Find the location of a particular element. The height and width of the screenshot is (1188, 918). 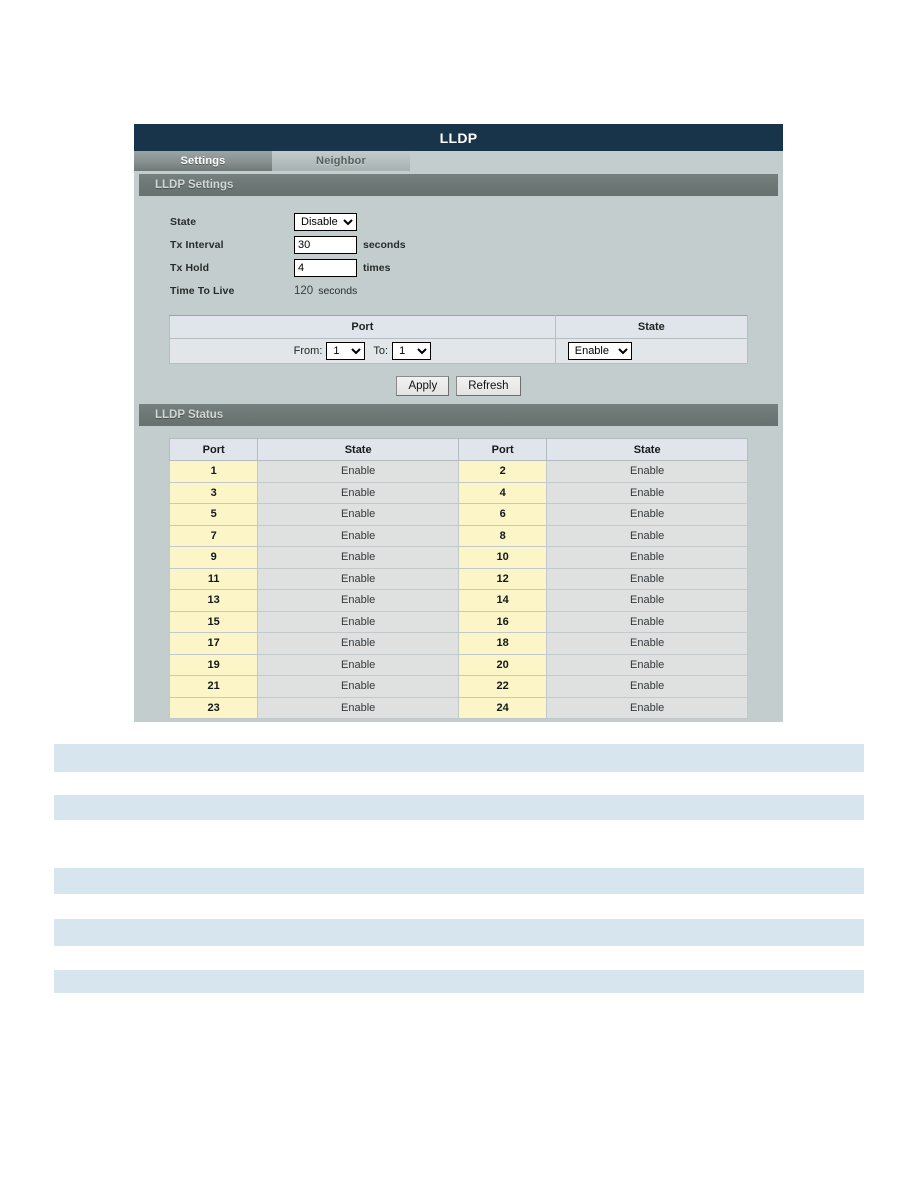

port-range-state-cell: EnableDisable is located at coordinates (651, 351).